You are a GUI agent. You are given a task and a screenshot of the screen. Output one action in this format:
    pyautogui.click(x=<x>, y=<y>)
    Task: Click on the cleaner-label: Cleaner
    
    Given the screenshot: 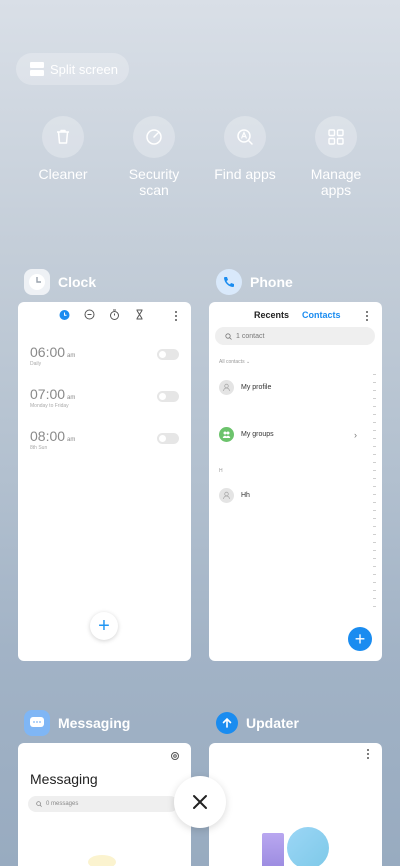 What is the action you would take?
    pyautogui.click(x=63, y=174)
    